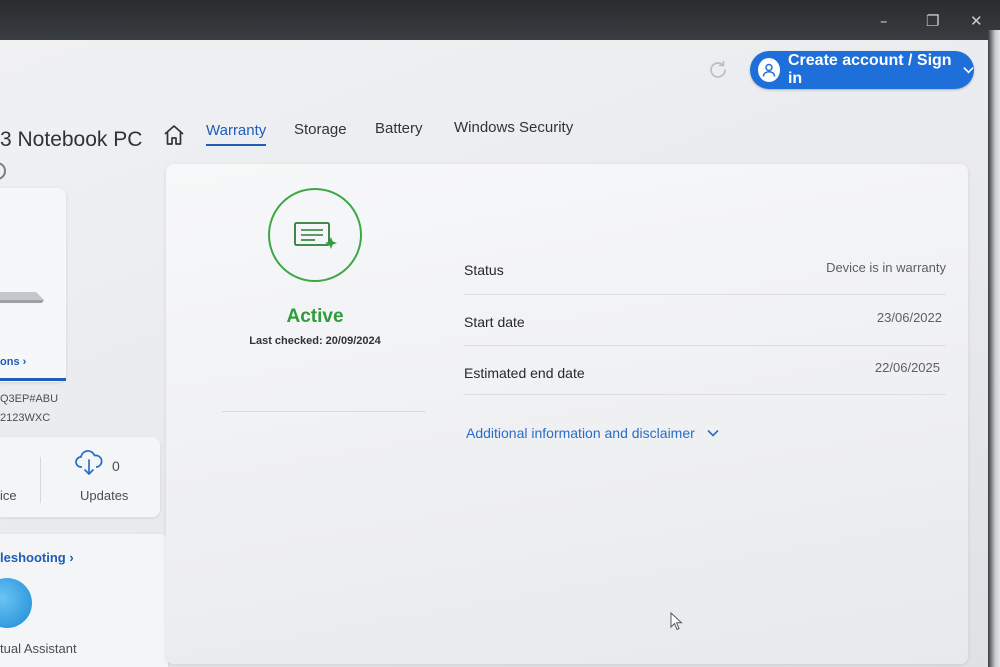  I want to click on selected-indicator, so click(33, 379).